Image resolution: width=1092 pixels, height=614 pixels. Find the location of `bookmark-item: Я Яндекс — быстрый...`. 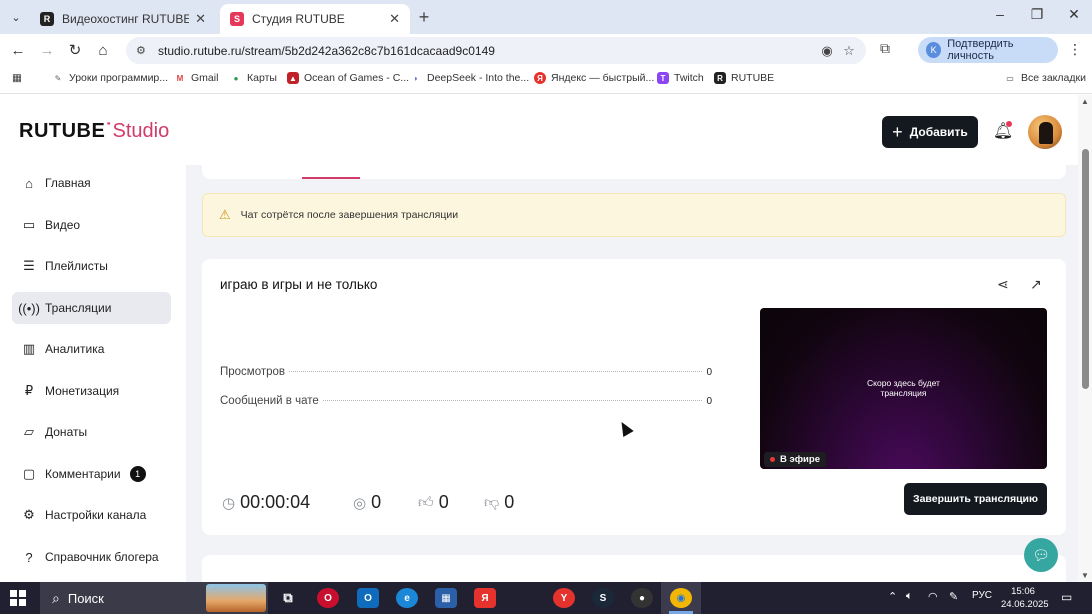

bookmark-item: Я Яндекс — быстрый... is located at coordinates (594, 78).